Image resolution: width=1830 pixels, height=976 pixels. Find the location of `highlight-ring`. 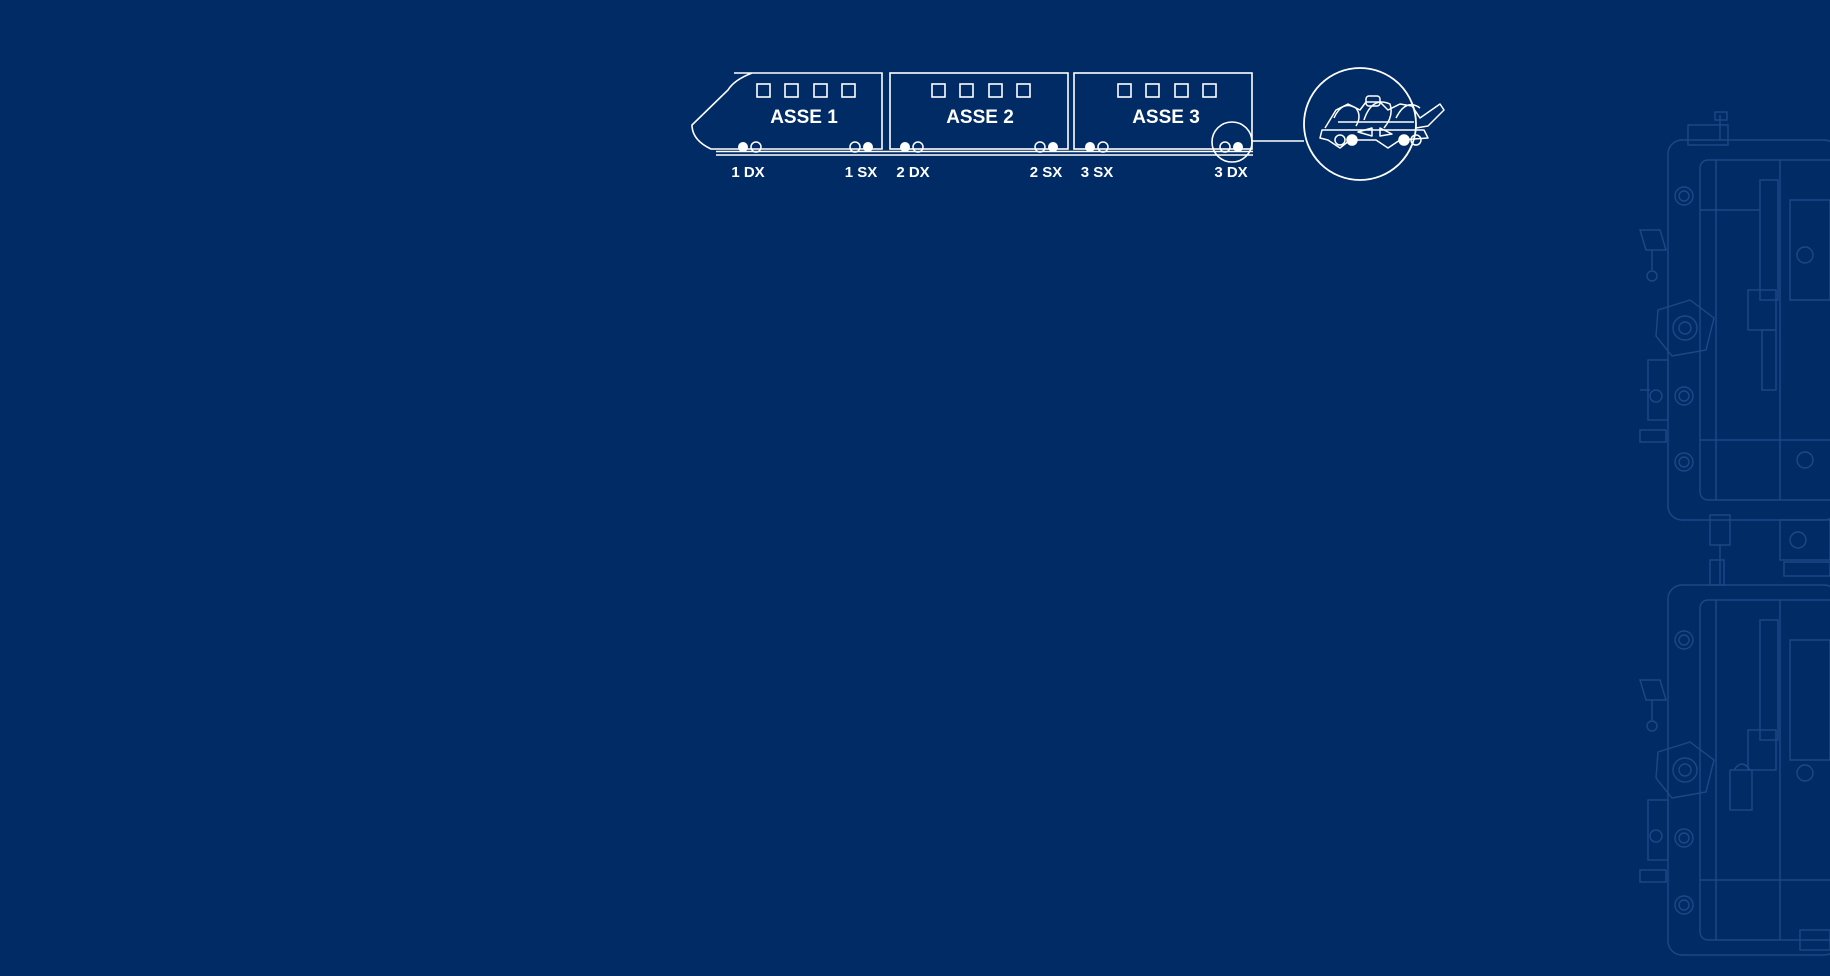

highlight-ring is located at coordinates (1232, 142).